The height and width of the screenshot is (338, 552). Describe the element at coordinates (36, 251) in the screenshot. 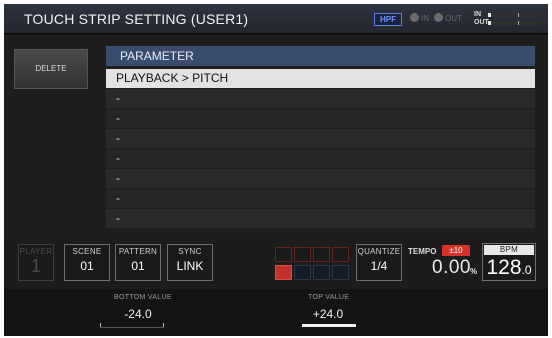

I see `player-label: PLAYER` at that location.